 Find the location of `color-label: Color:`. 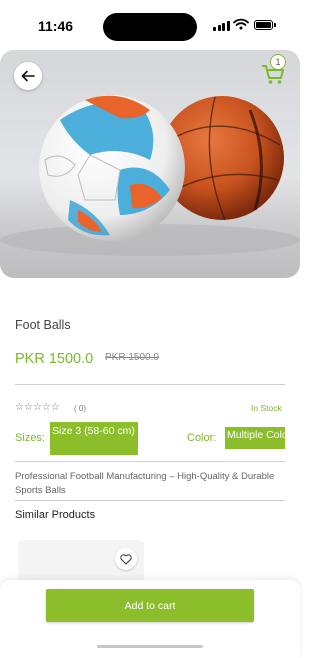

color-label: Color: is located at coordinates (202, 438).